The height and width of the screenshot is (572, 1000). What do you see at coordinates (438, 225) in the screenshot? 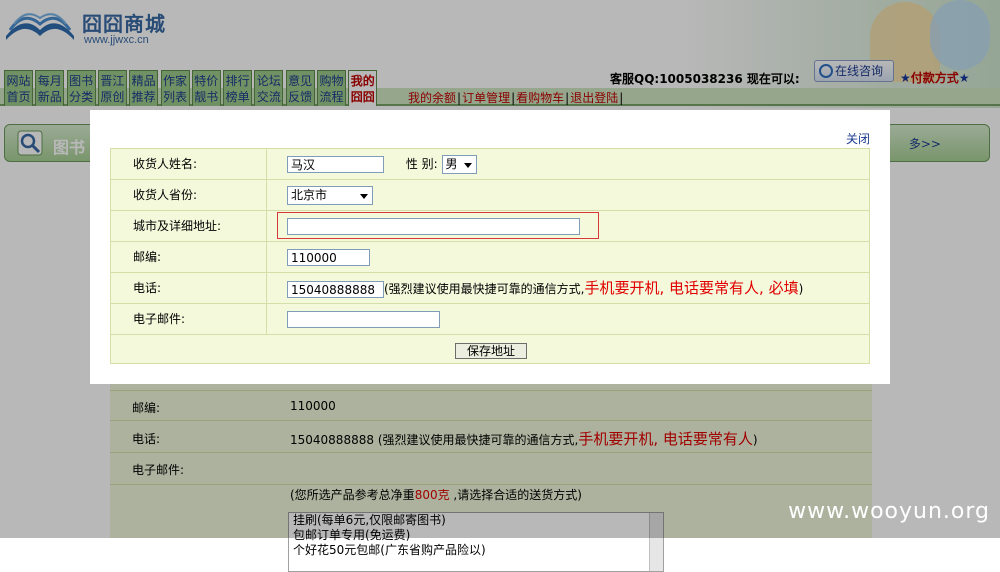
I see `address-field-highlight` at bounding box center [438, 225].